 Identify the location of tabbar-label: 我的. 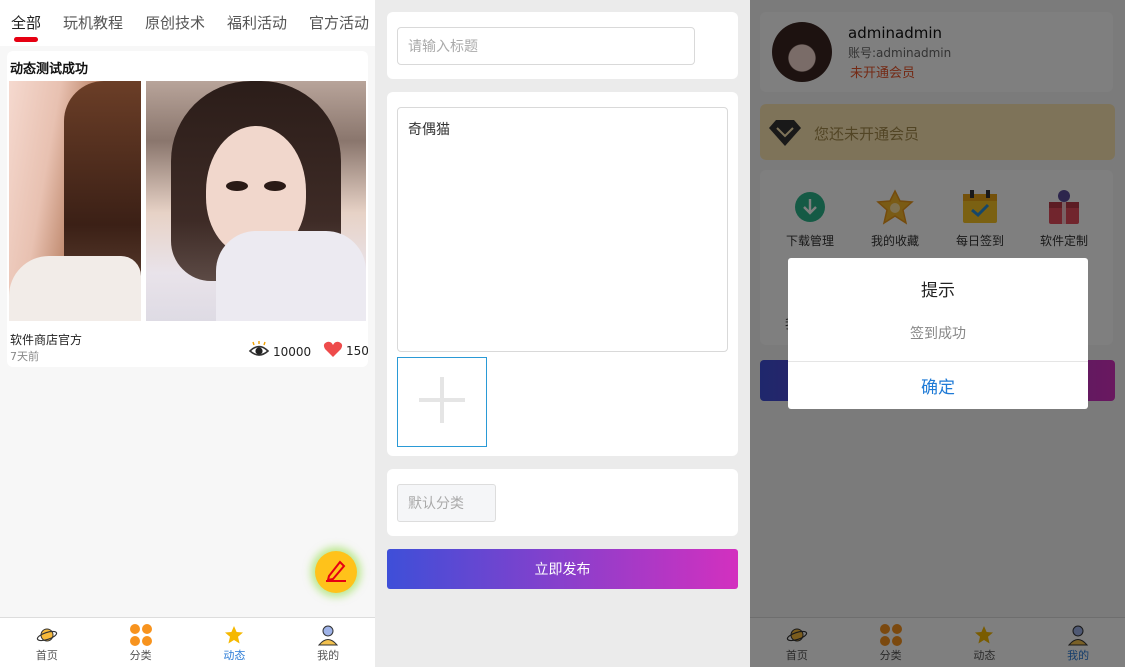
(328, 655).